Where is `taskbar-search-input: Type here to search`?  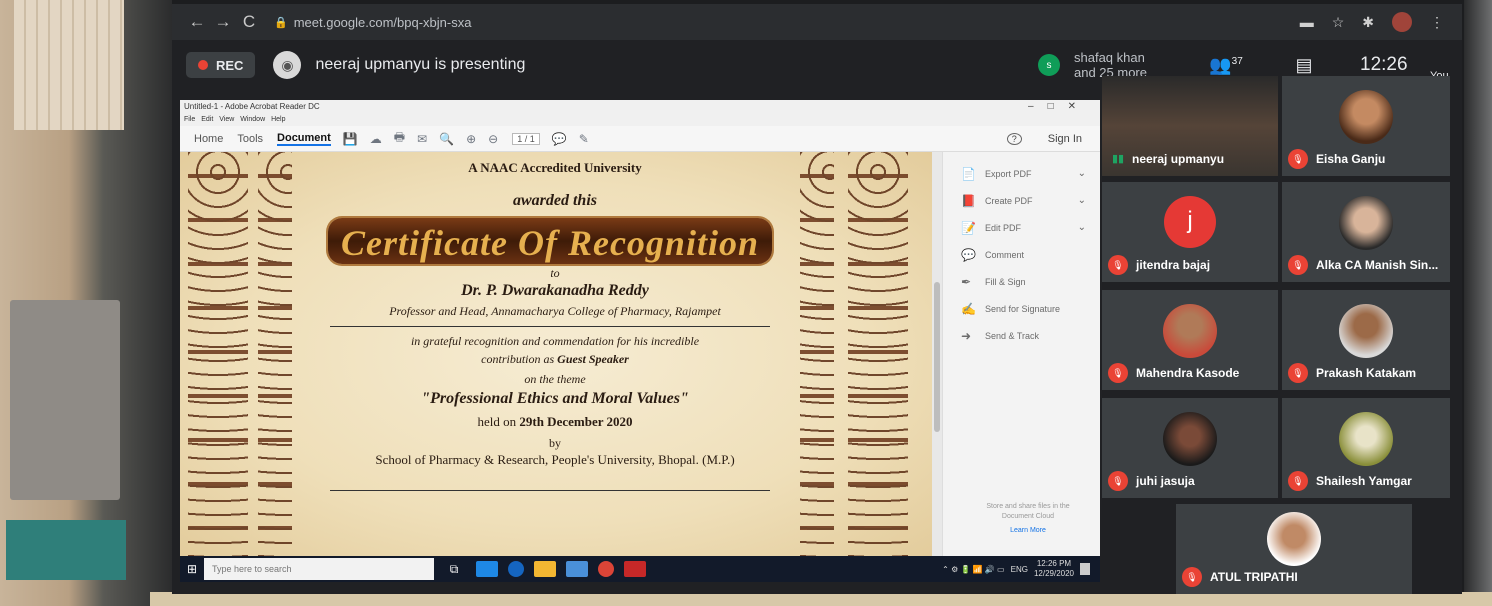 taskbar-search-input: Type here to search is located at coordinates (319, 569).